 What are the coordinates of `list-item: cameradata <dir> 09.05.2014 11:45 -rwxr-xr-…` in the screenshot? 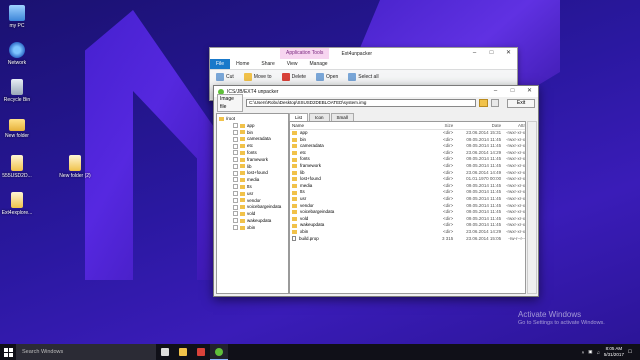 It's located at (407, 146).